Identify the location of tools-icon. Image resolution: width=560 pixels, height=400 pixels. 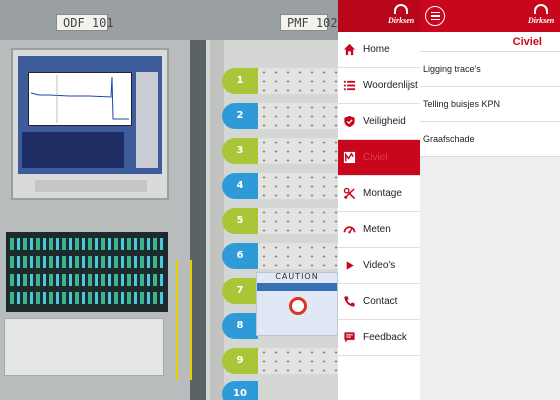
(349, 194).